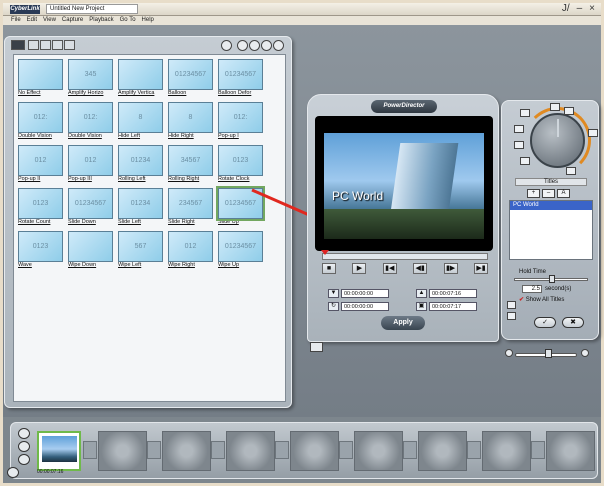  Describe the element at coordinates (453, 306) in the screenshot. I see `mark-out-field: 00:00:07:17` at that location.